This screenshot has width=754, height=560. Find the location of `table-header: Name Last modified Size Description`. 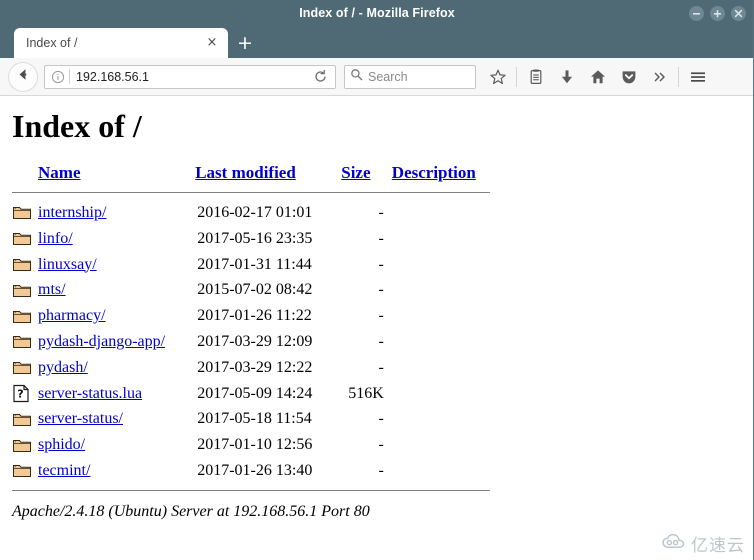

table-header: Name Last modified Size Description is located at coordinates (251, 181).